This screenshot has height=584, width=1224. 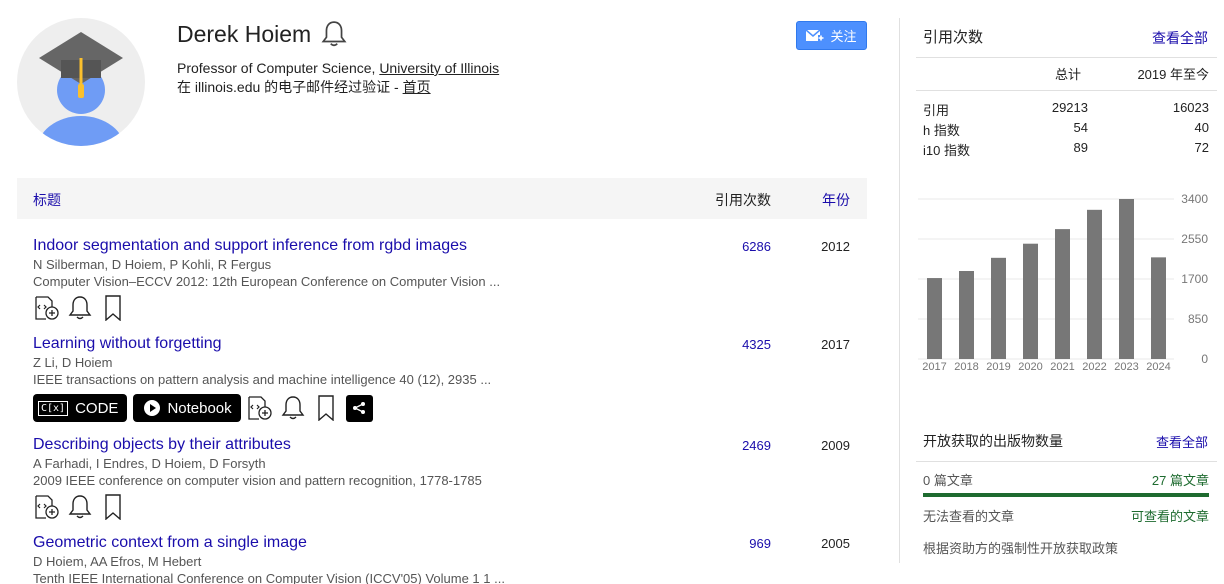 What do you see at coordinates (334, 34) in the screenshot?
I see `bell-icon` at bounding box center [334, 34].